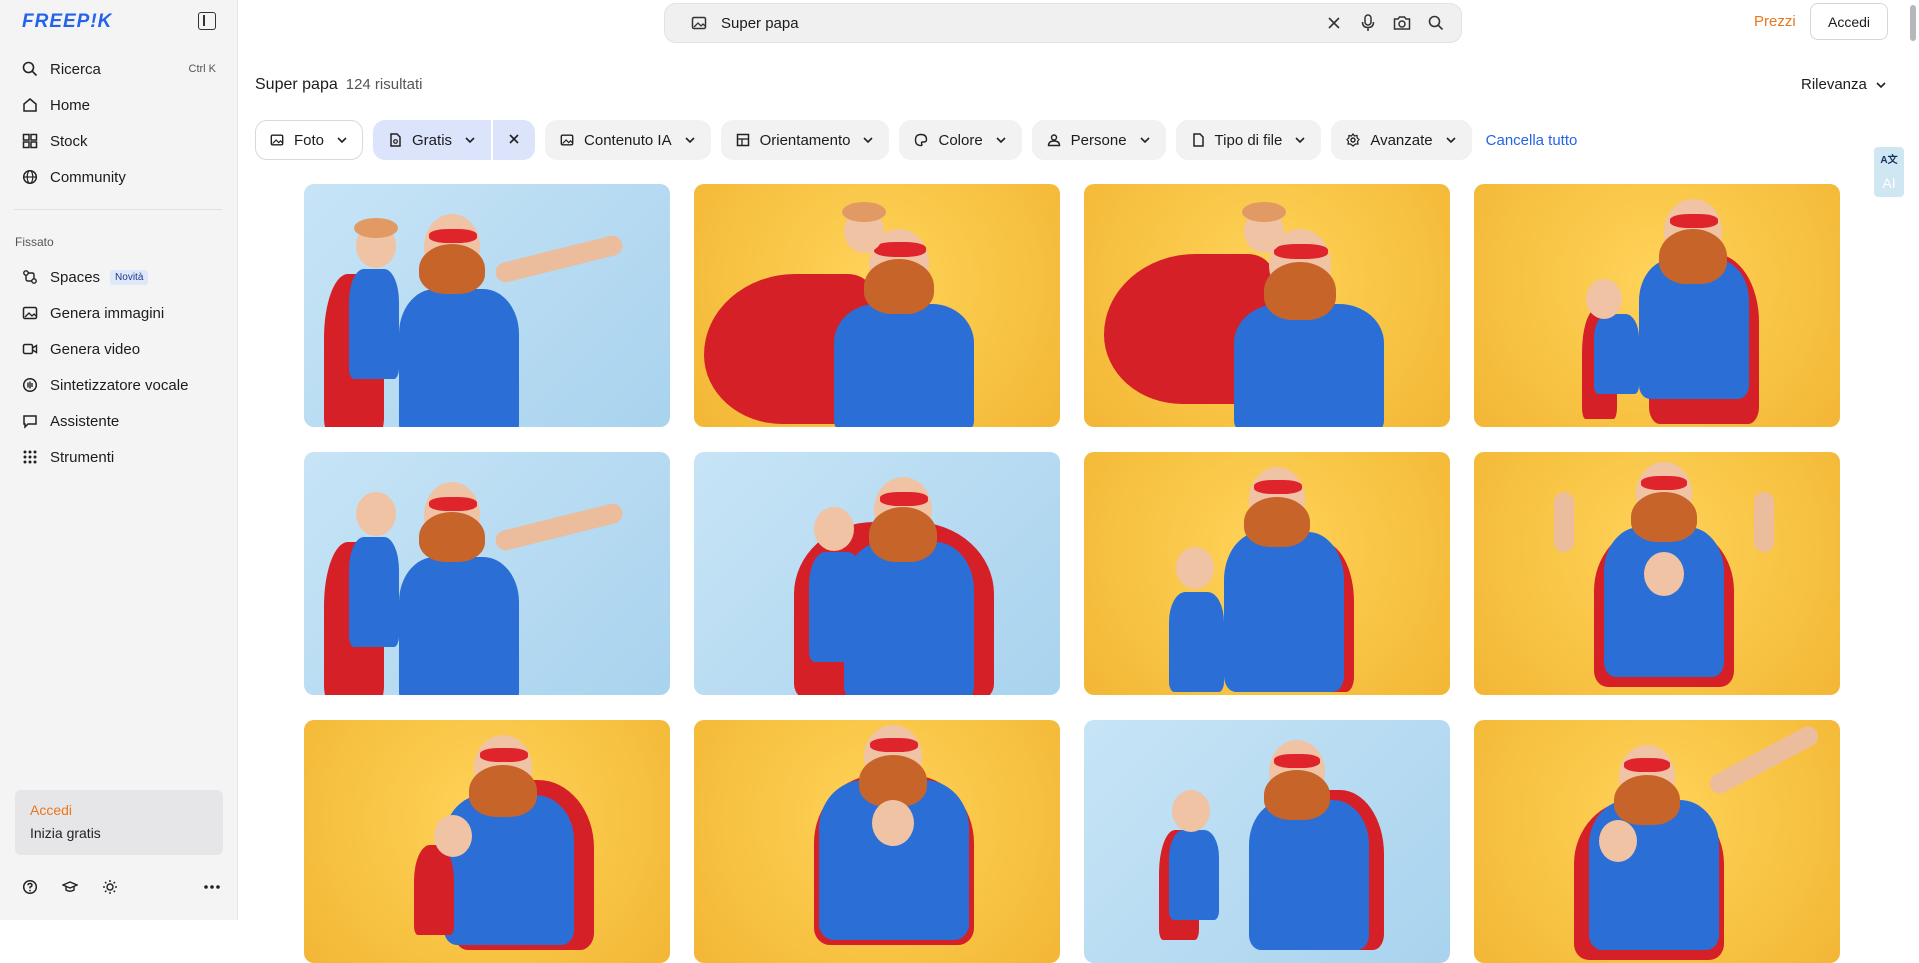  Describe the element at coordinates (30, 277) in the screenshot. I see `spaces-icon` at that location.